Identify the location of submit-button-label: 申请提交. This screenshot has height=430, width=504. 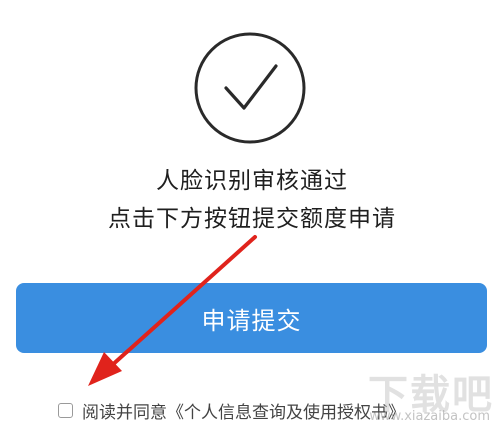
(251, 320).